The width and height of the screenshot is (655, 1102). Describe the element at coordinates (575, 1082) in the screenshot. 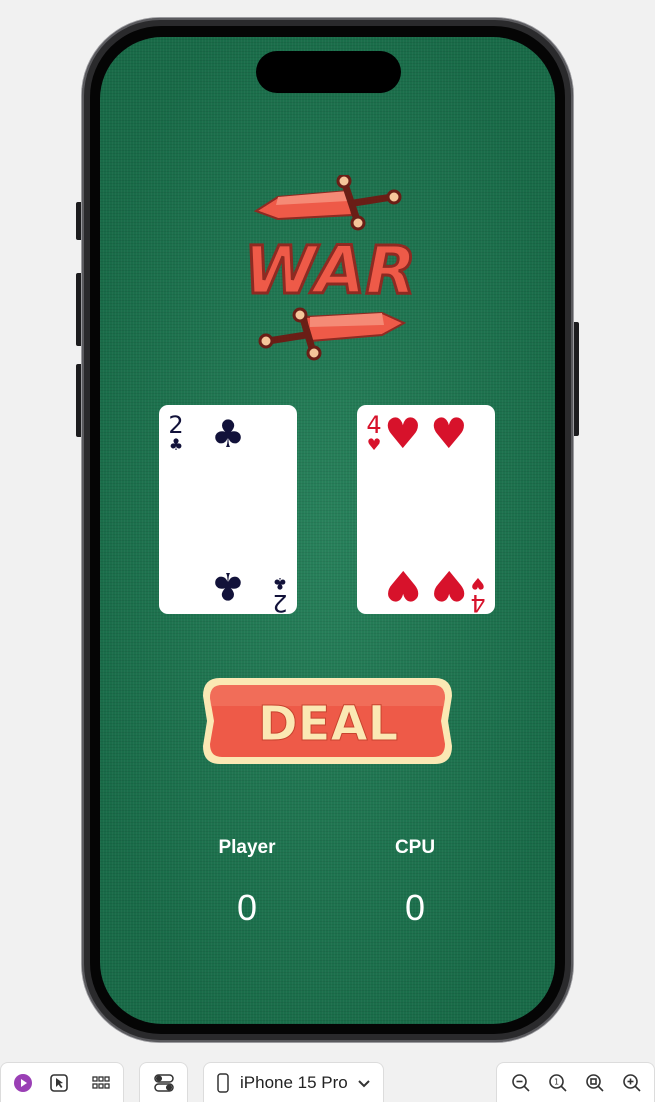

I see `zoom-group: 1` at that location.